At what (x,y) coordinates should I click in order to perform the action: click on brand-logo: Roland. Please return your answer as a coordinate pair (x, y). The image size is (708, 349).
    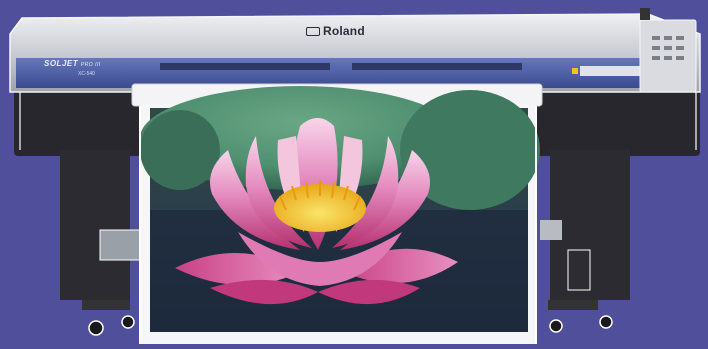
    Looking at the image, I should click on (335, 31).